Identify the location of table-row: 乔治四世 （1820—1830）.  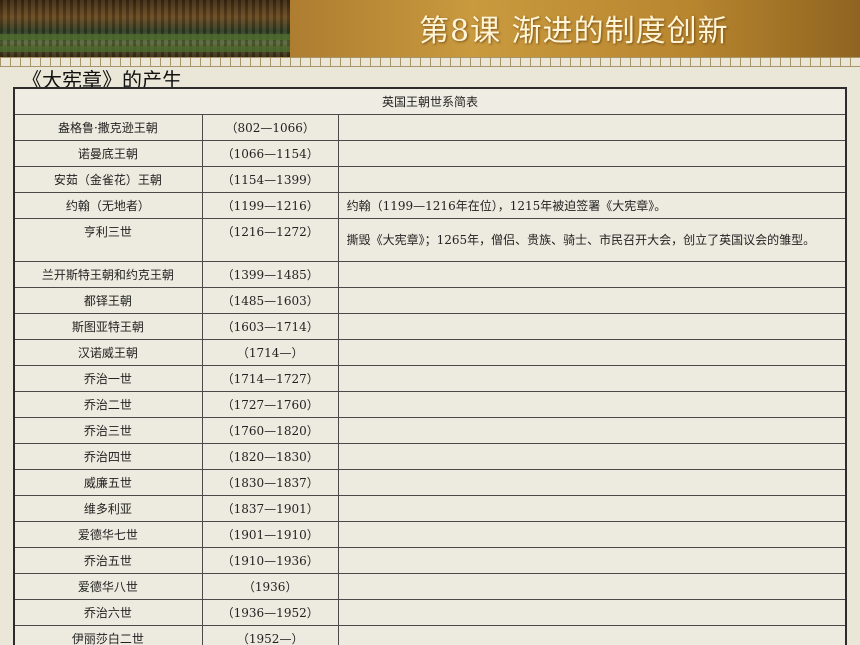
(430, 456).